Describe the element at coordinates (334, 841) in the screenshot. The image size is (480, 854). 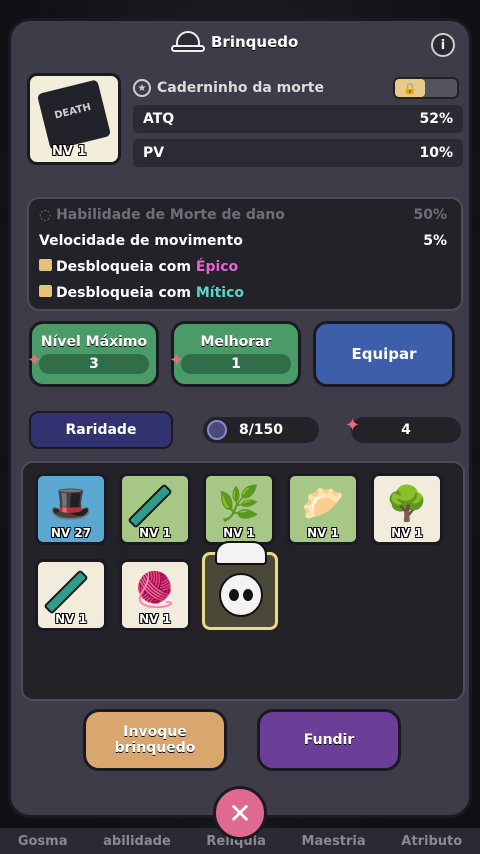
I see `nav-mastery: Maestria` at that location.